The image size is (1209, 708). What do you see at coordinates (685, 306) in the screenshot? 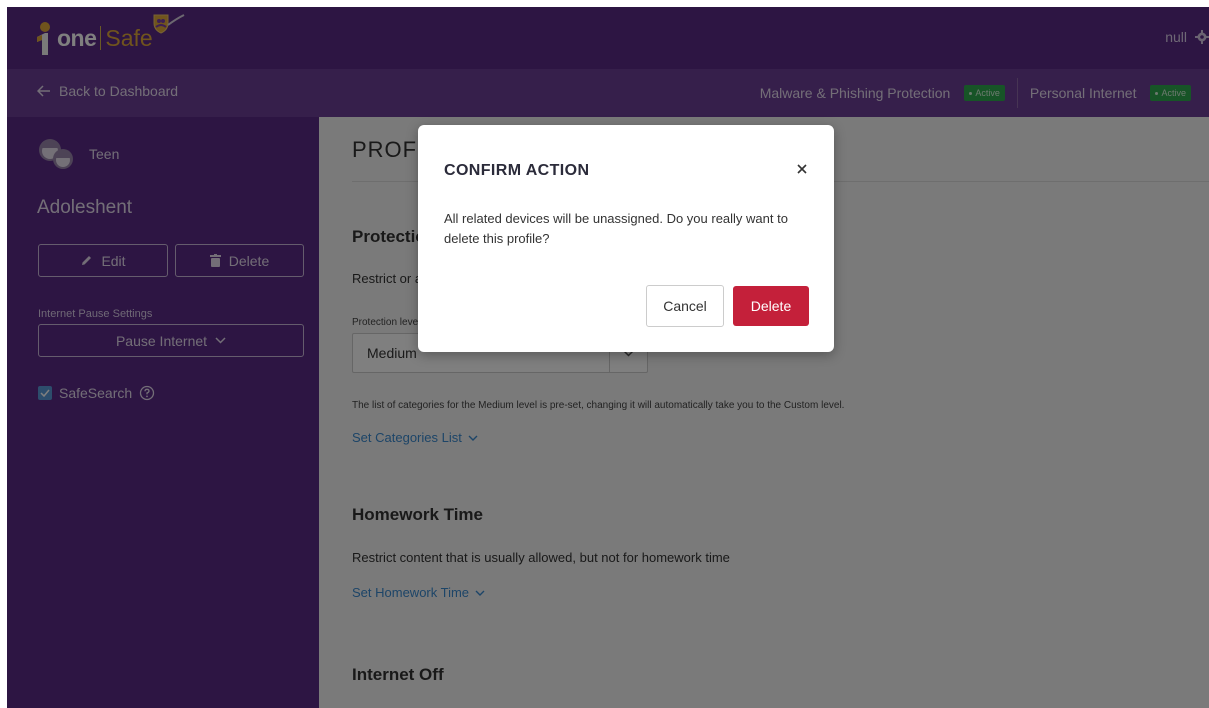
I see `cancel-button: Cancel` at bounding box center [685, 306].